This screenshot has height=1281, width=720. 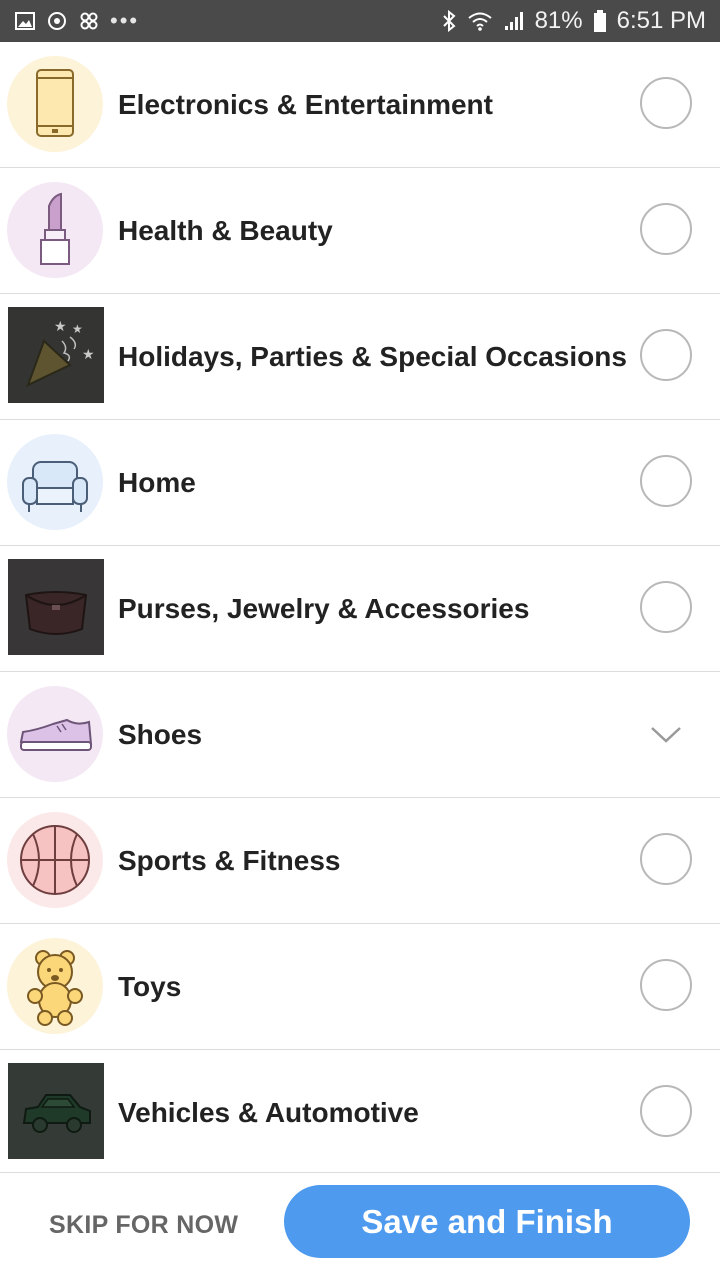 I want to click on category-label: Home, so click(x=157, y=482).